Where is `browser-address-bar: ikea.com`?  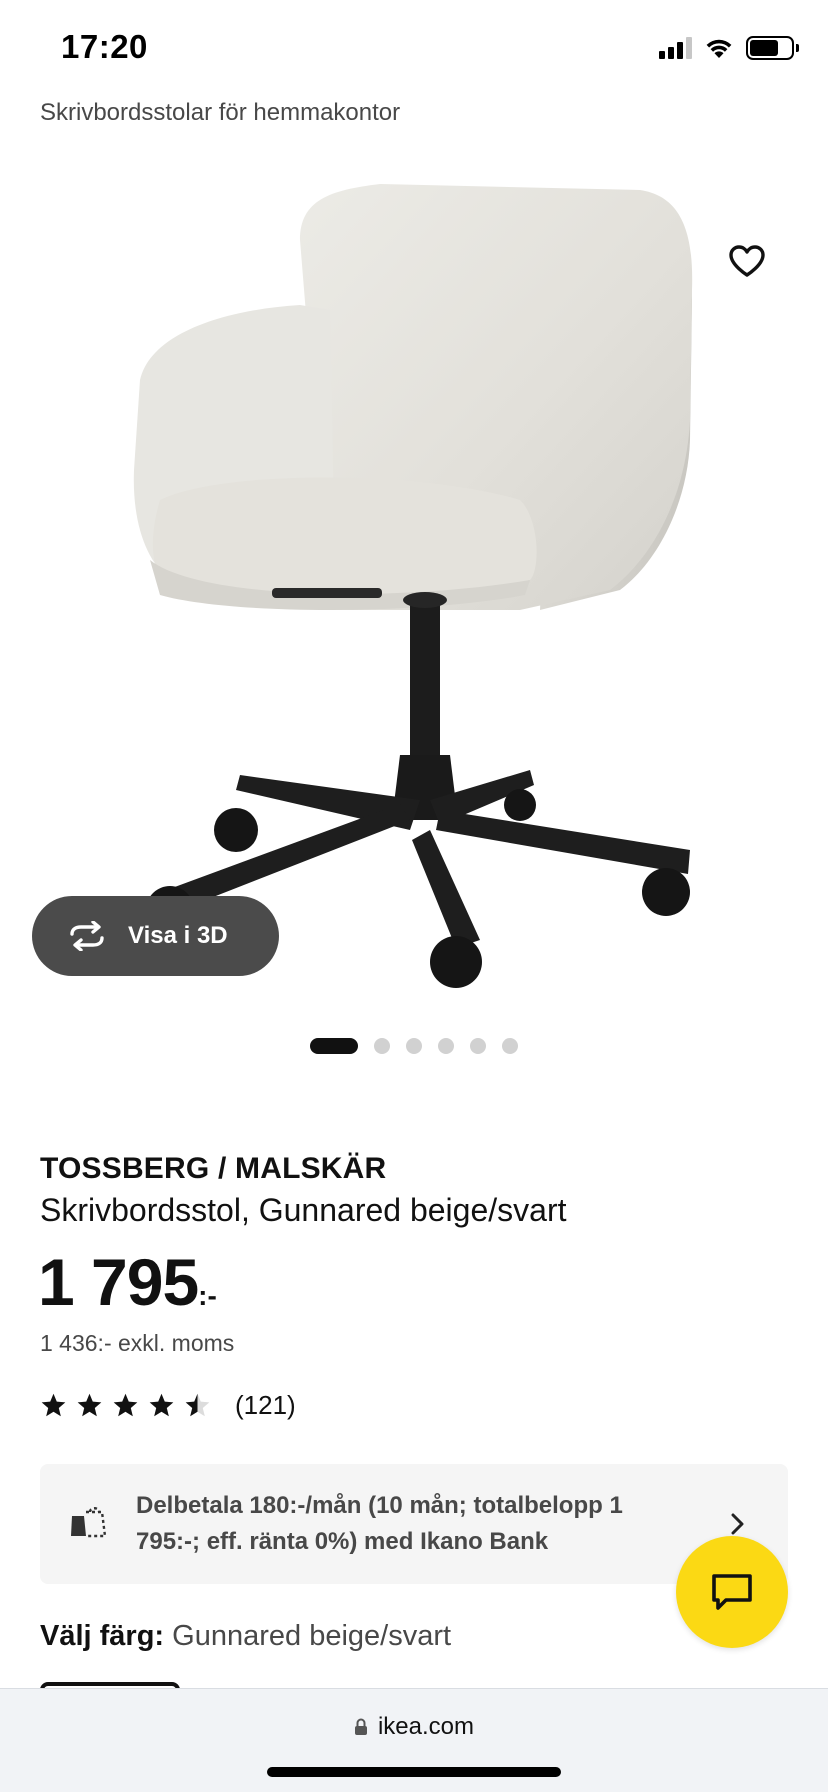
browser-address-bar: ikea.com is located at coordinates (414, 1740).